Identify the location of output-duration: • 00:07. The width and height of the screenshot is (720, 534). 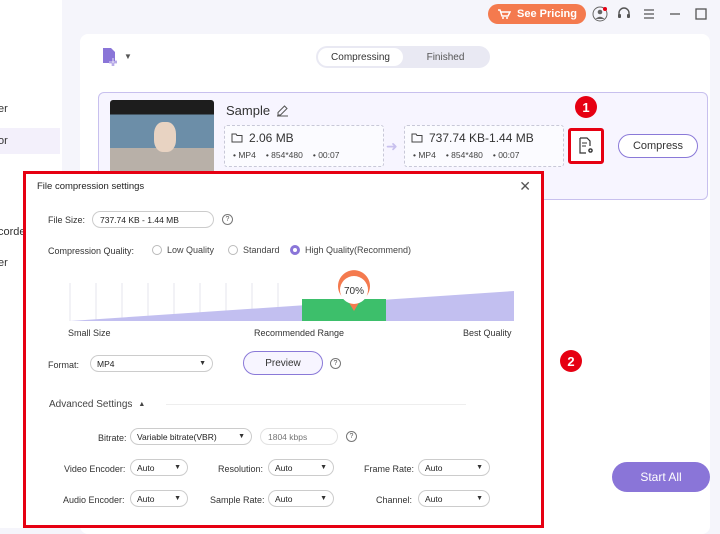
(506, 155).